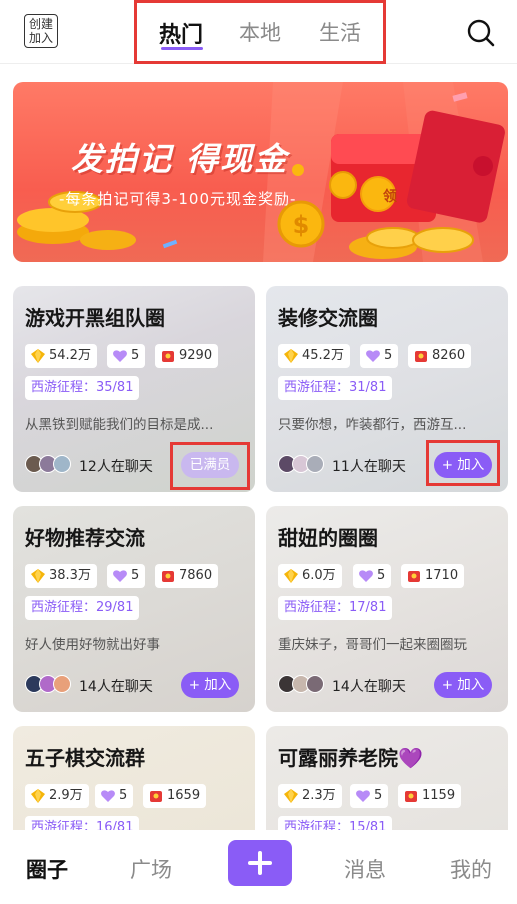  Describe the element at coordinates (335, 388) in the screenshot. I see `journey-progress: 西游征程：31/81` at that location.